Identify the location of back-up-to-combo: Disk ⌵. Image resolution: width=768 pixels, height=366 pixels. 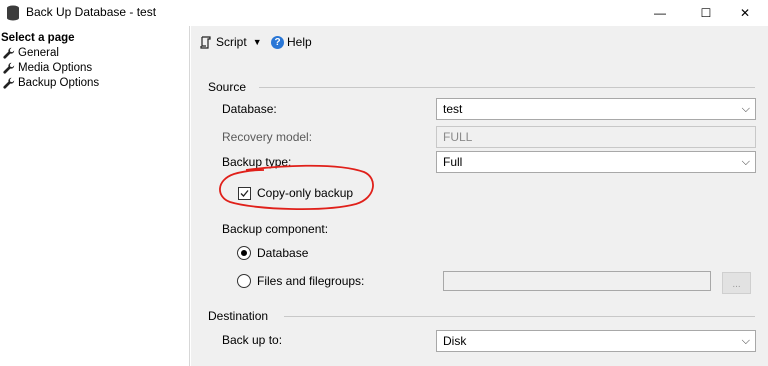
(596, 341).